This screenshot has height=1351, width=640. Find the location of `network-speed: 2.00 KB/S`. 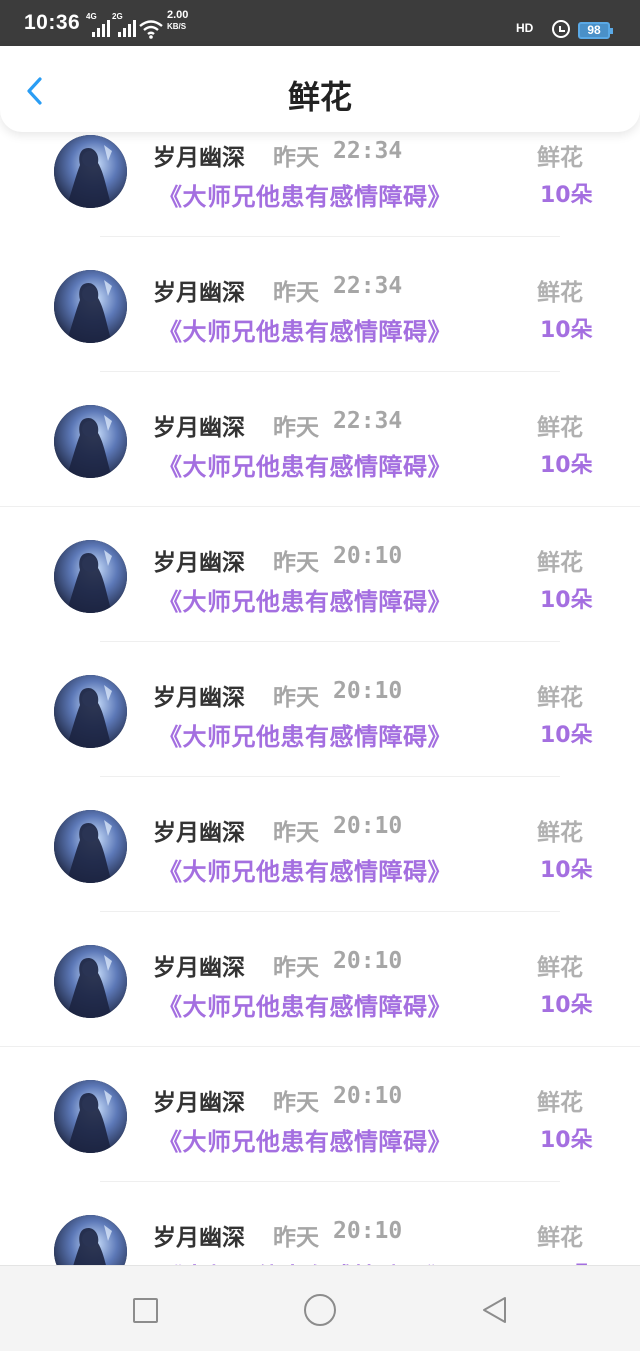

network-speed: 2.00 KB/S is located at coordinates (182, 21).